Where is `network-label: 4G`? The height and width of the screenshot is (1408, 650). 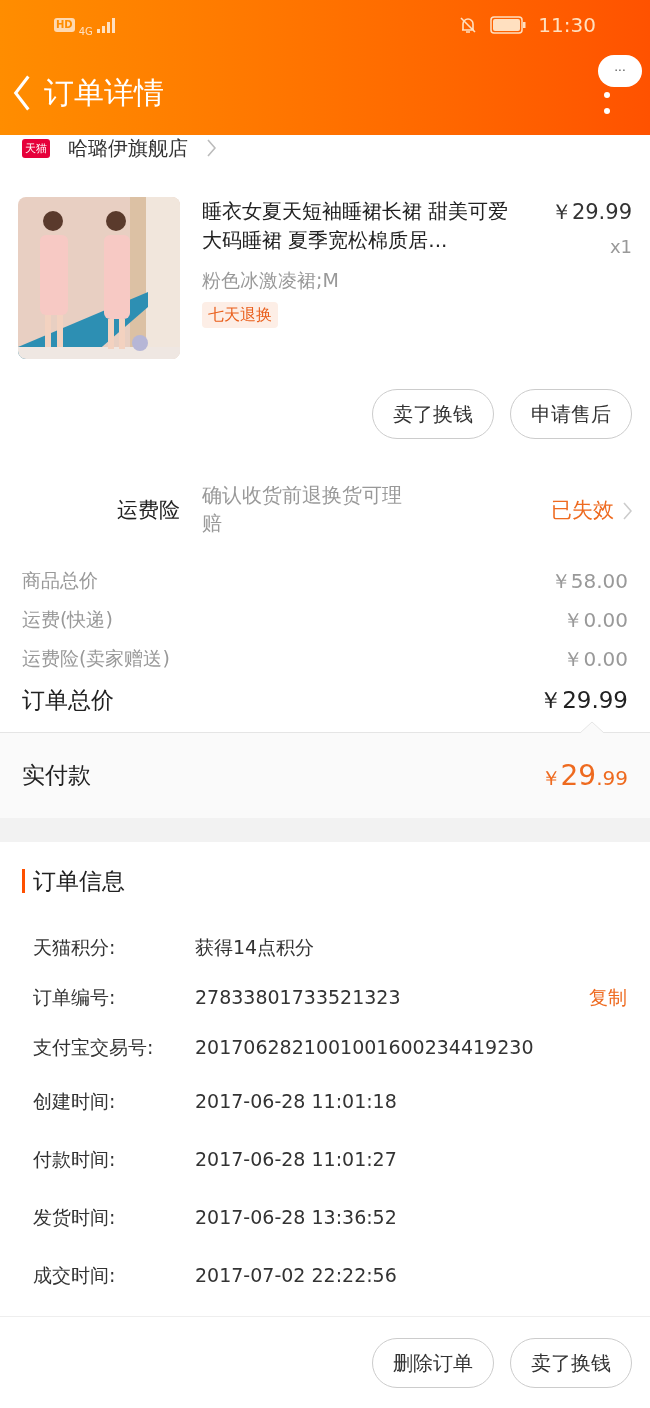 network-label: 4G is located at coordinates (85, 32).